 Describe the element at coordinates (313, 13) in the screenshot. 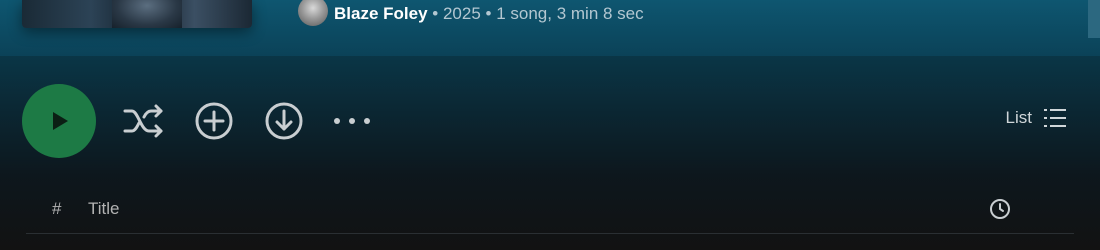

I see `artist-avatar` at that location.